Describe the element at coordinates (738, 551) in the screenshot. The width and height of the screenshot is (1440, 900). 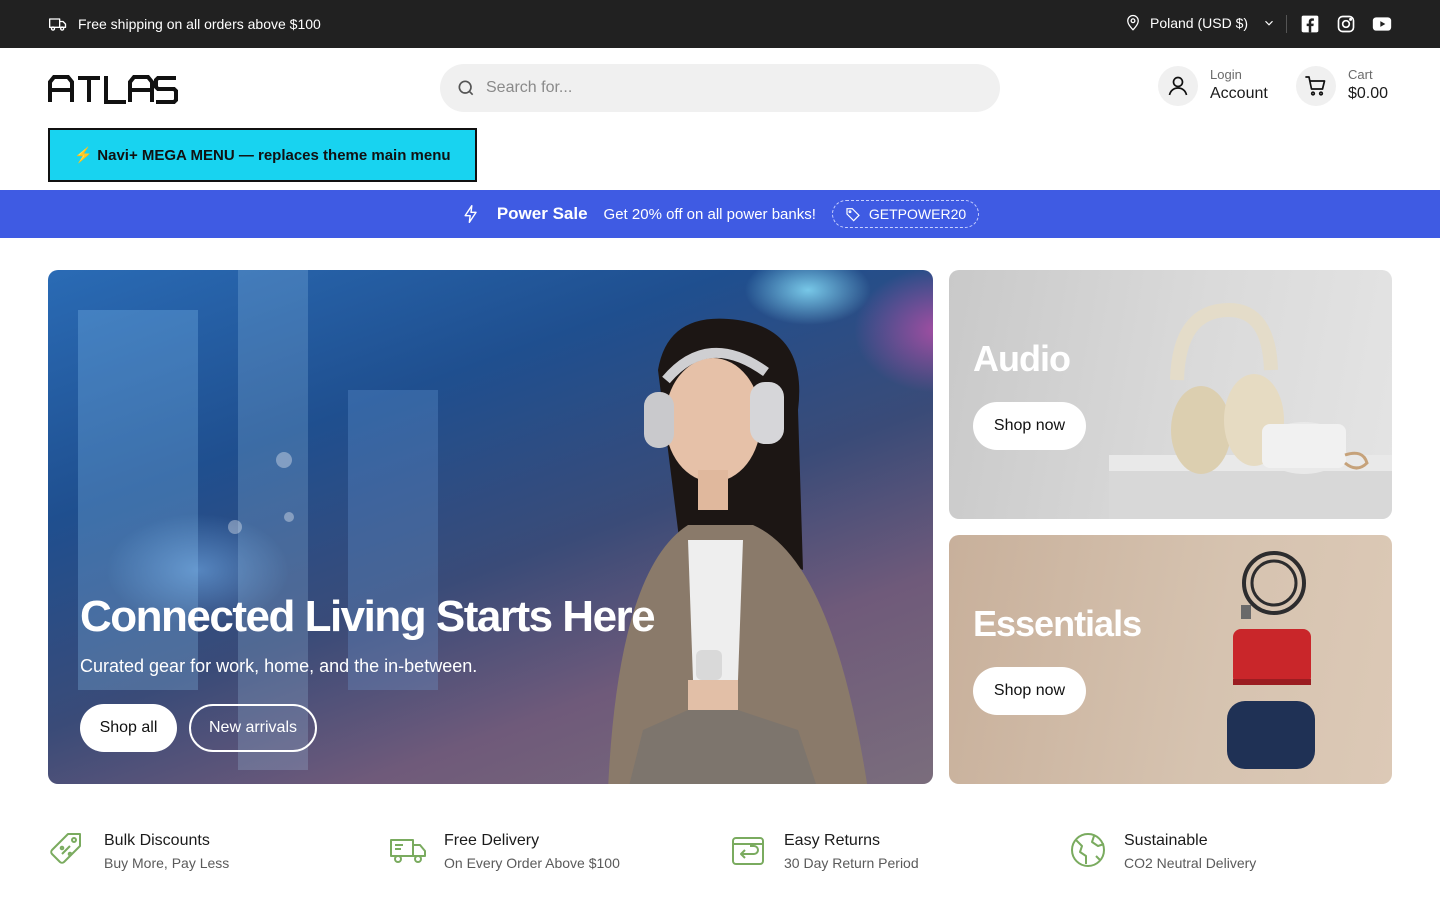
I see `woman-with-headphones-image` at that location.